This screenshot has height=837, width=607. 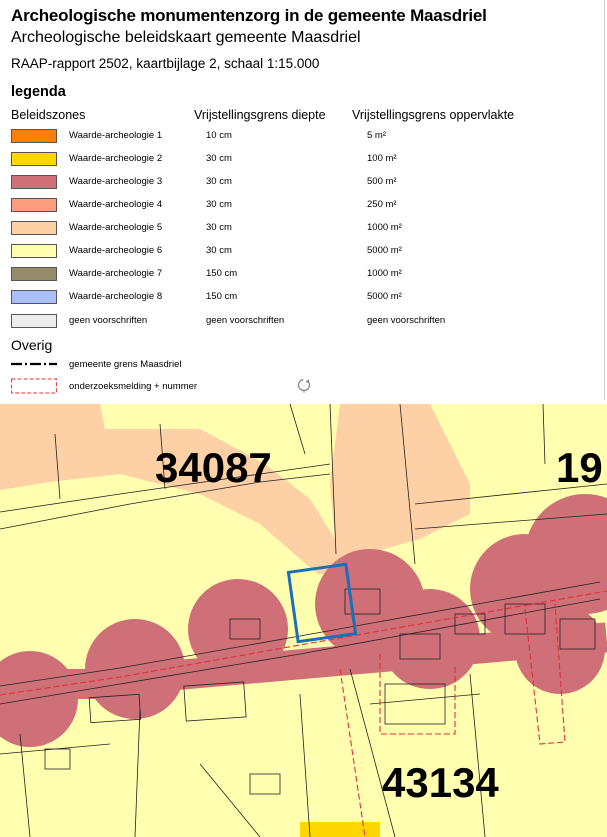 What do you see at coordinates (303, 206) in the screenshot?
I see `legend-row: Waarde-archeologie 4 30 cm 250 m²` at bounding box center [303, 206].